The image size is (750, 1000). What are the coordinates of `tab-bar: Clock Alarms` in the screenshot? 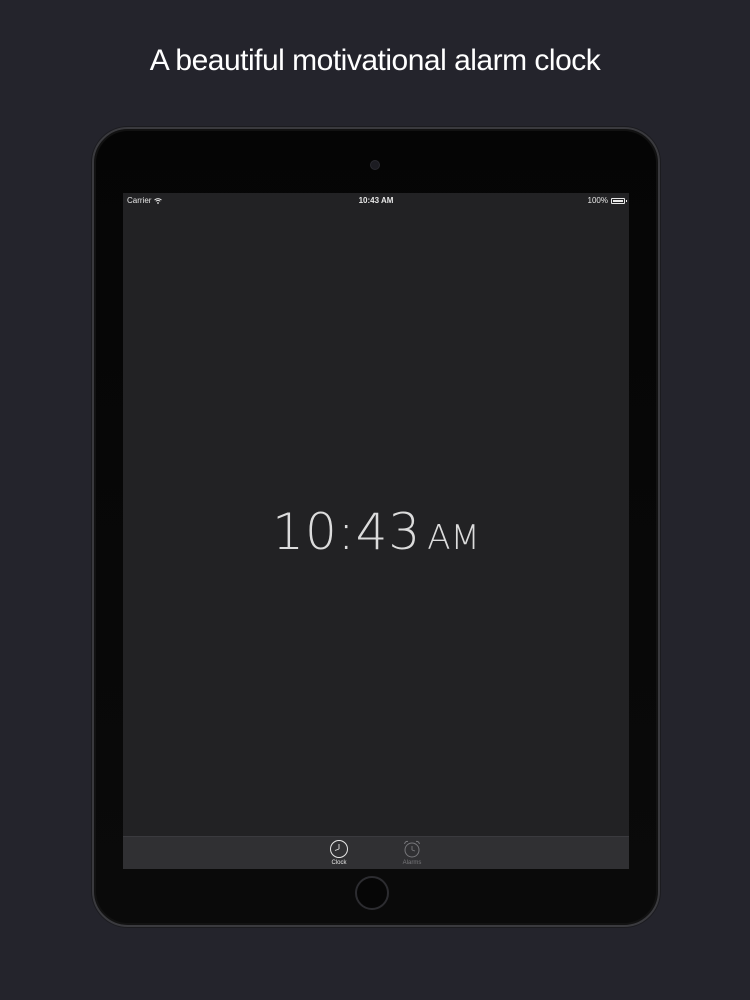 It's located at (376, 852).